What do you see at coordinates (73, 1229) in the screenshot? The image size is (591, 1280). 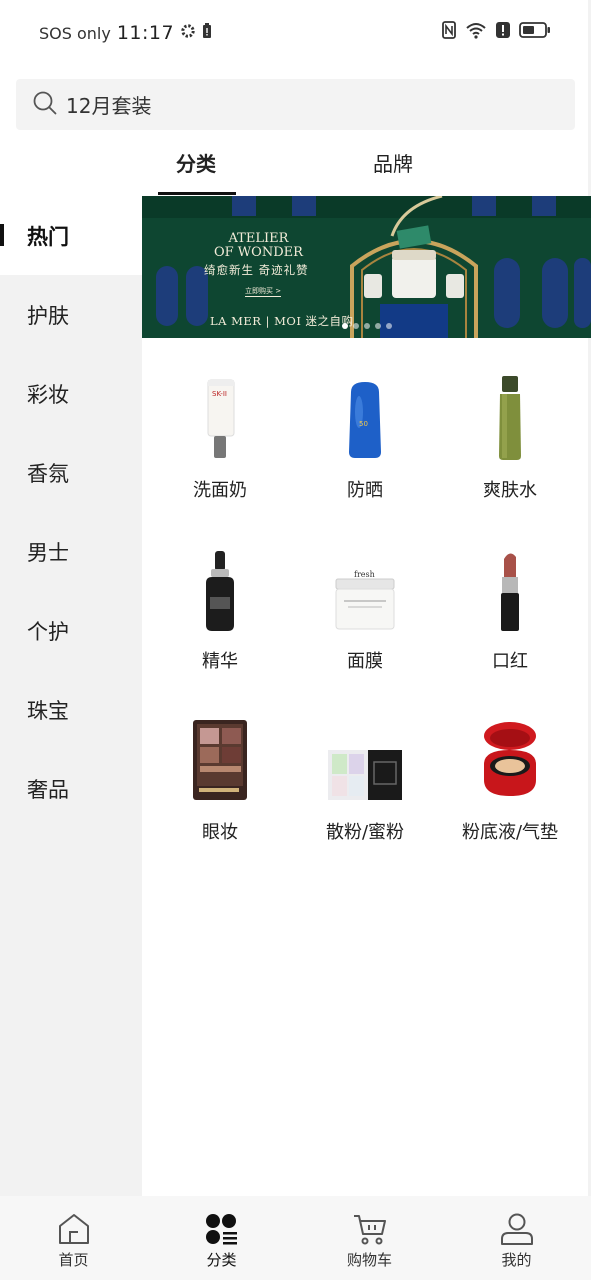 I see `home-icon` at bounding box center [73, 1229].